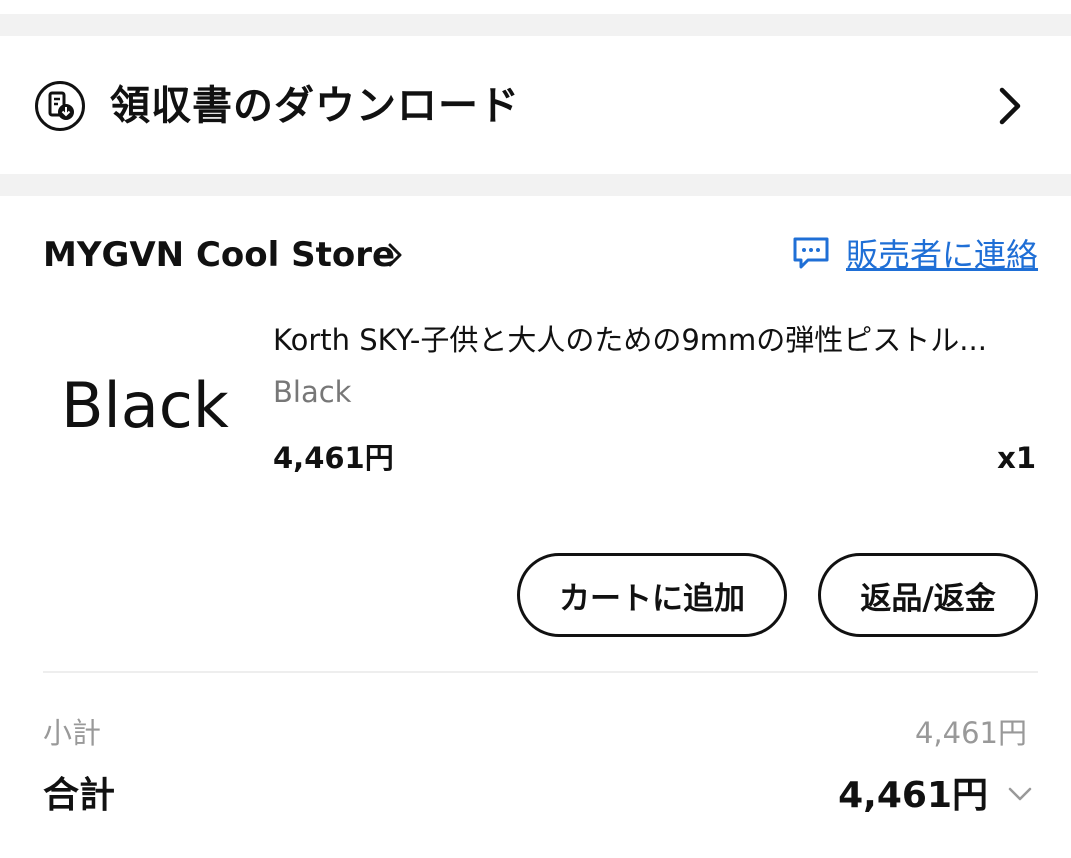 The height and width of the screenshot is (858, 1071). Describe the element at coordinates (540, 672) in the screenshot. I see `divider` at that location.